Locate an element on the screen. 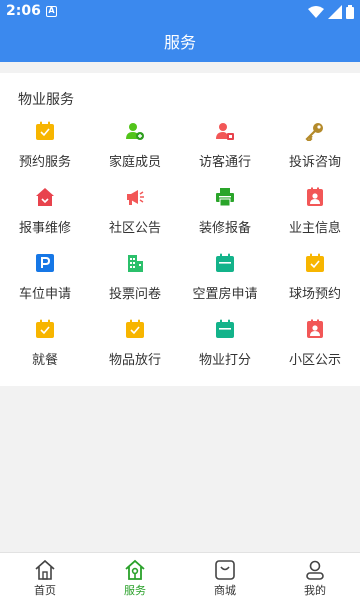 Image resolution: width=360 pixels, height=600 pixels. signal-icon is located at coordinates (335, 12).